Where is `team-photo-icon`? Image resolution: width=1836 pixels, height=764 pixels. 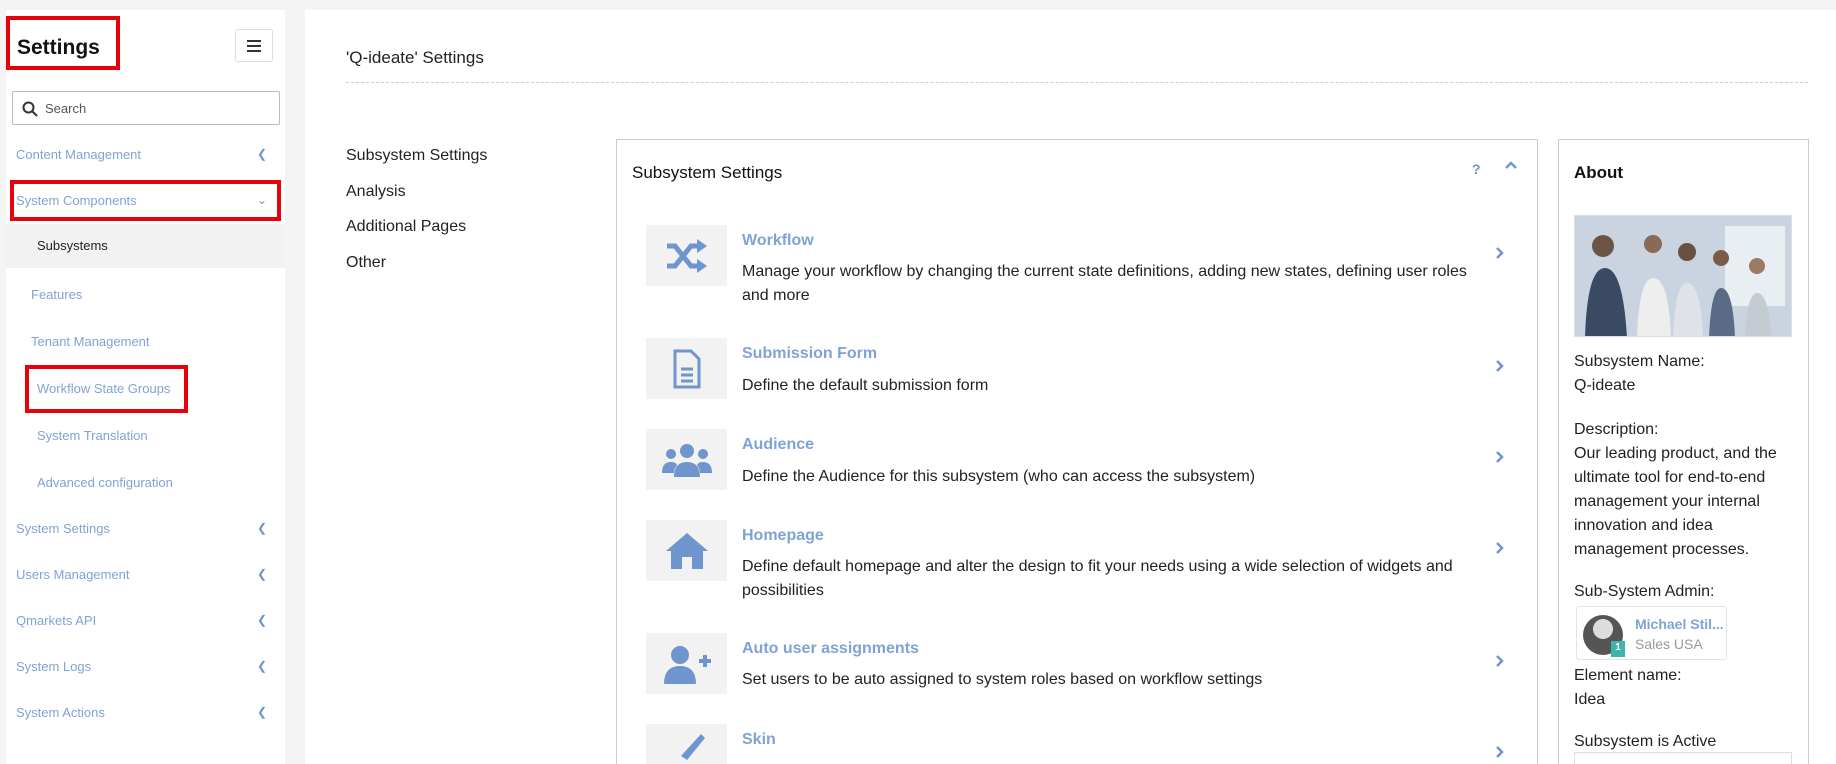
team-photo-icon is located at coordinates (1683, 276).